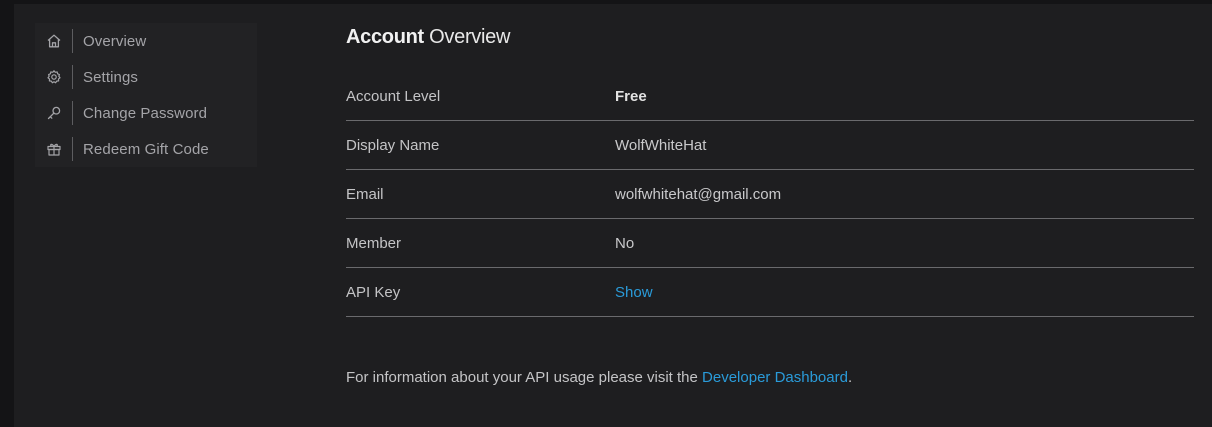 The width and height of the screenshot is (1212, 427). I want to click on sidebar-item-label: Overview, so click(115, 41).